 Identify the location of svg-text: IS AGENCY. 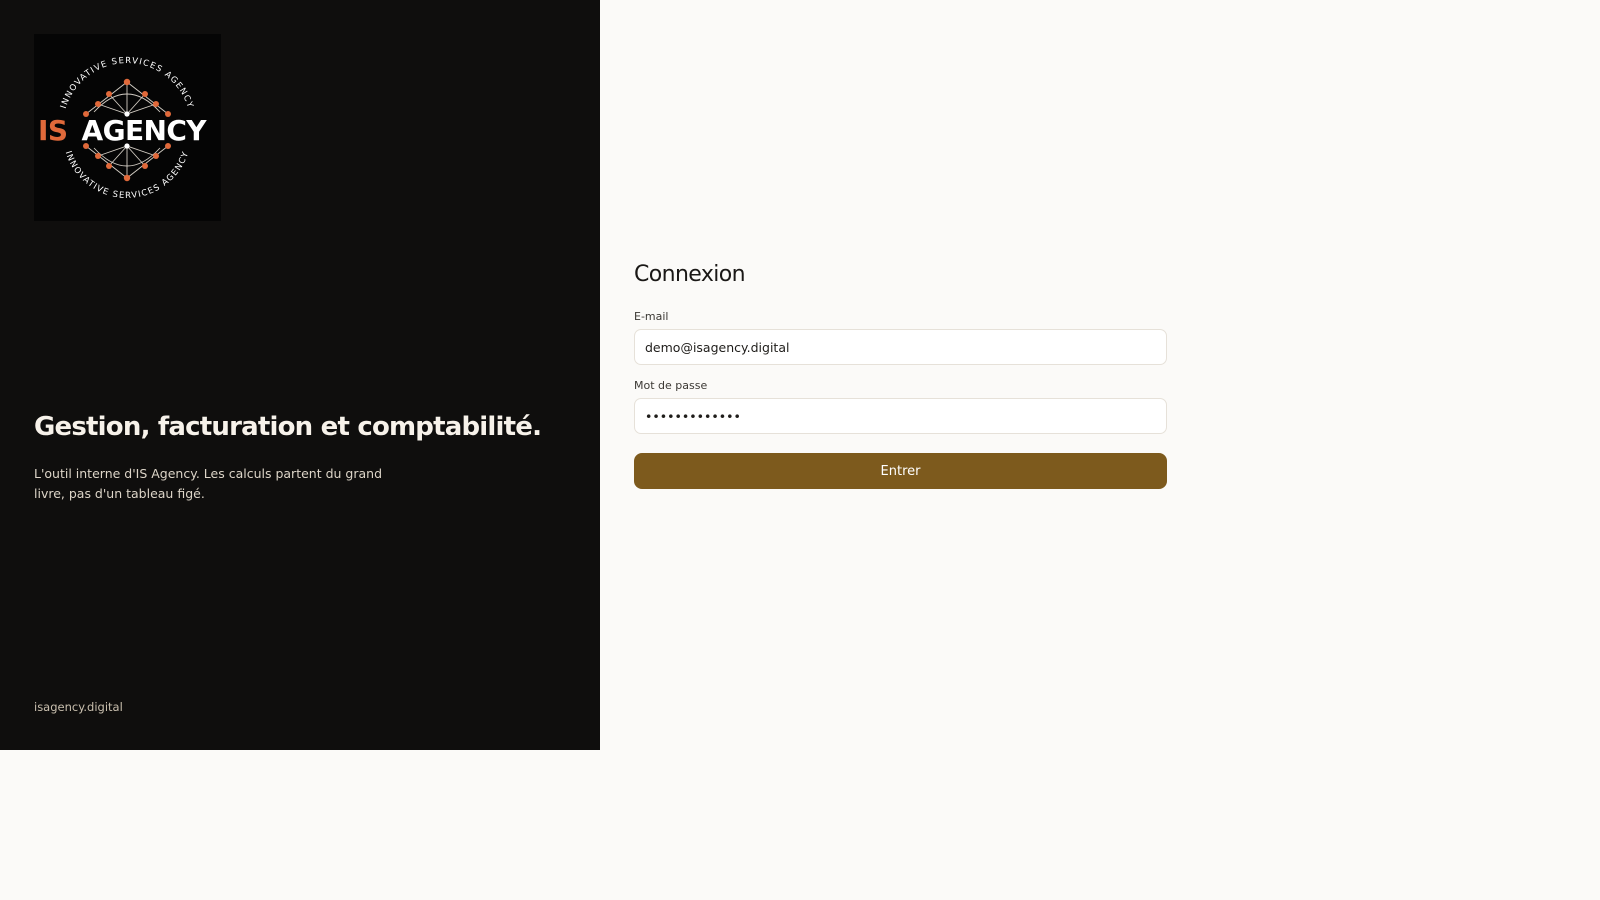
(122, 130).